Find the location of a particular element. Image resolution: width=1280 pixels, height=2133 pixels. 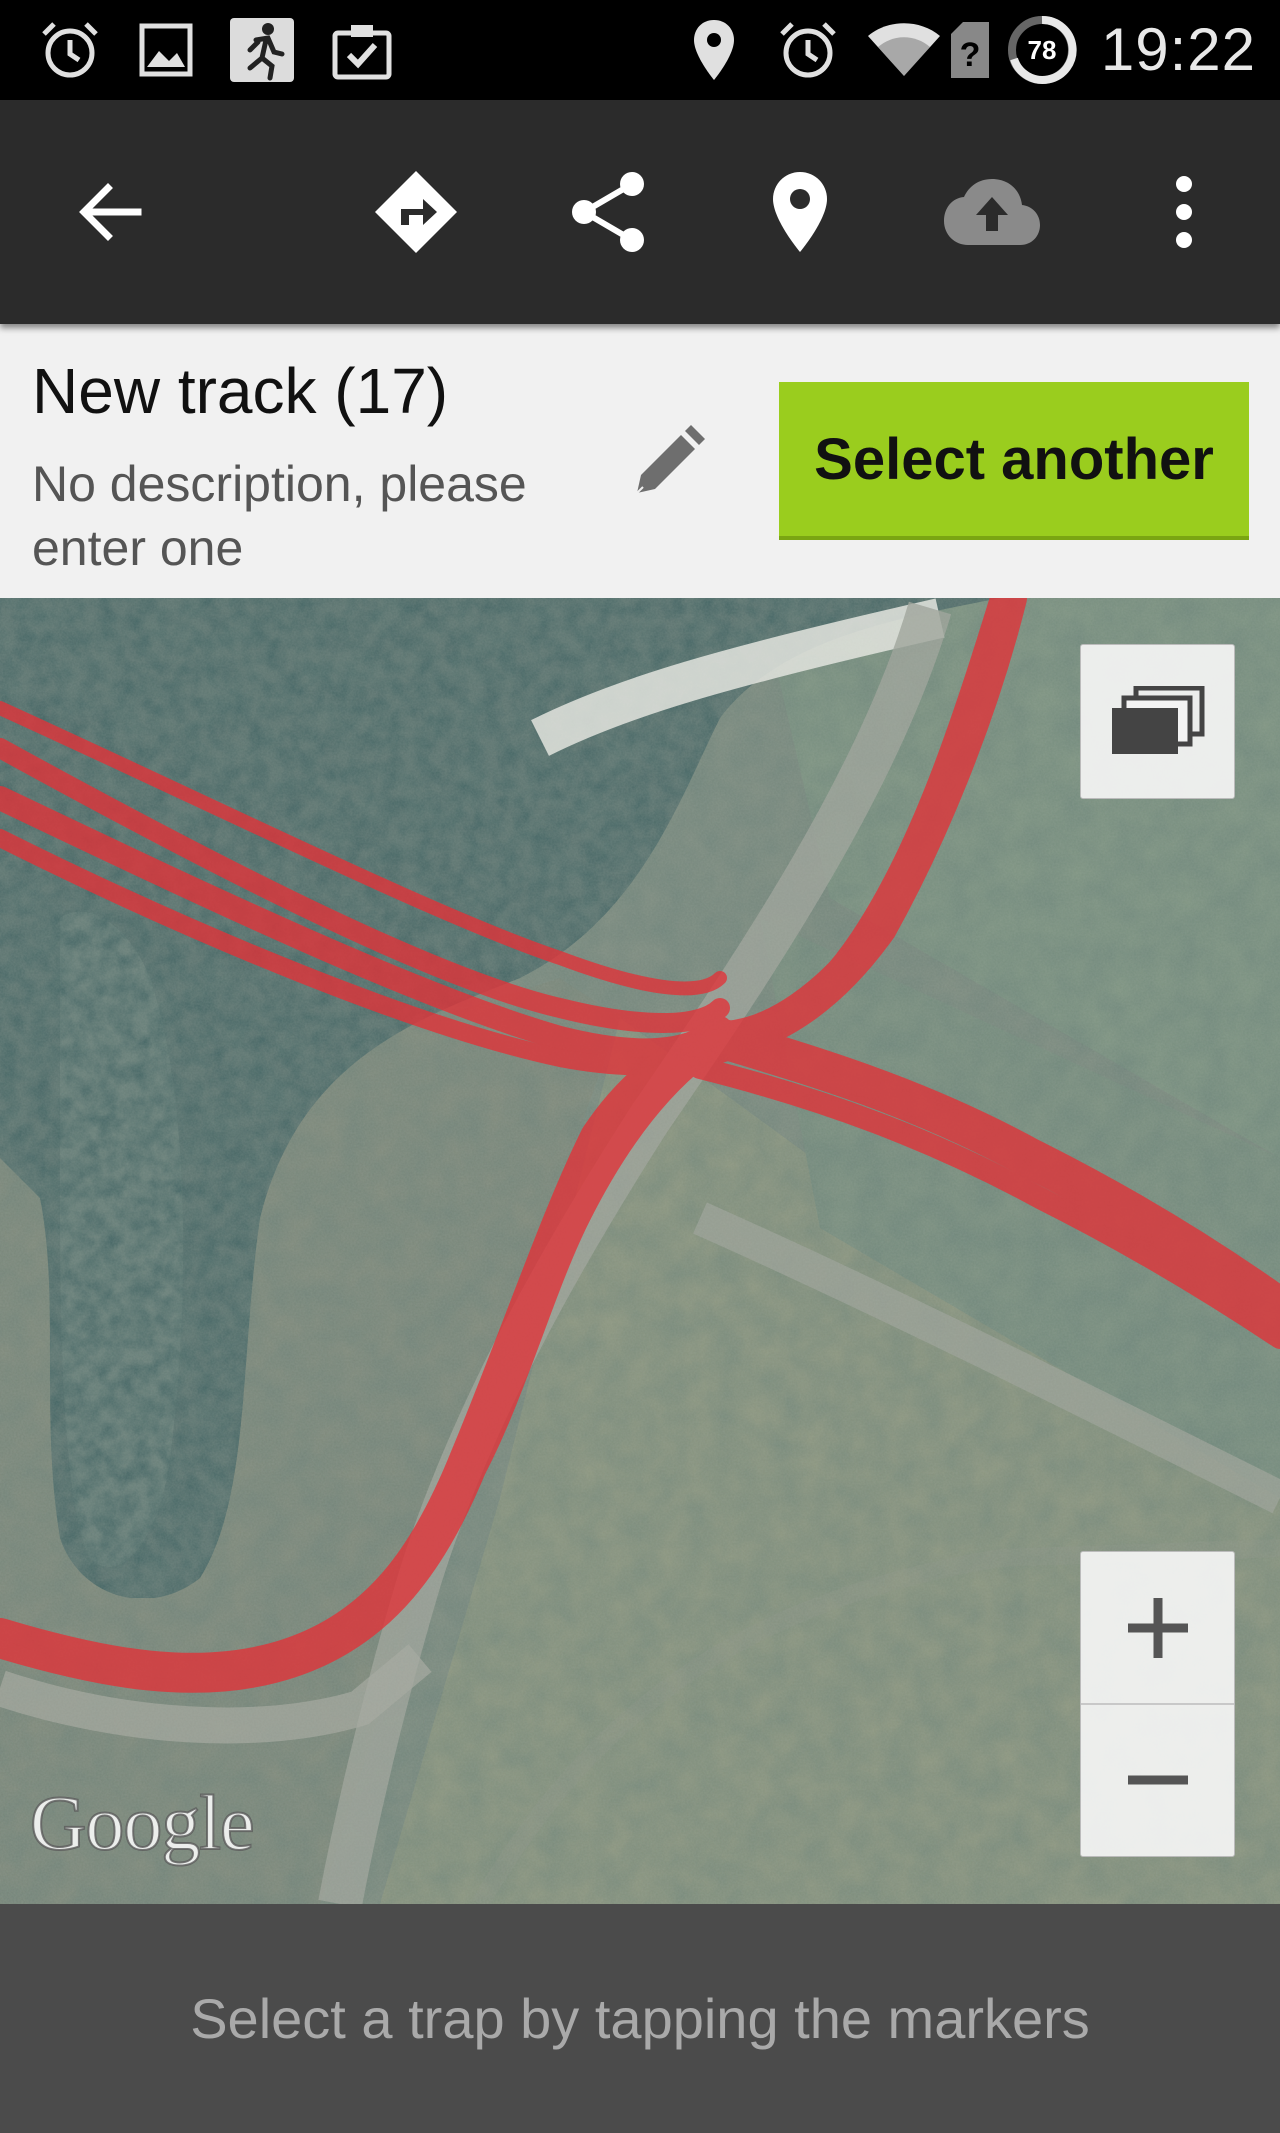

map-layers-button is located at coordinates (1157, 721).